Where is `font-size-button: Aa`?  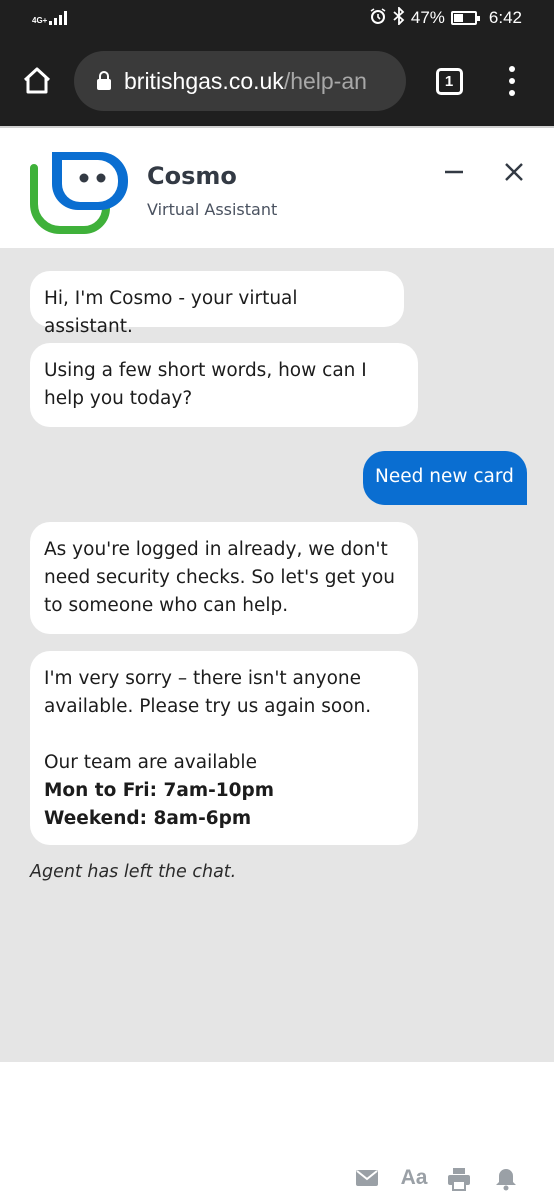 font-size-button: Aa is located at coordinates (414, 1178).